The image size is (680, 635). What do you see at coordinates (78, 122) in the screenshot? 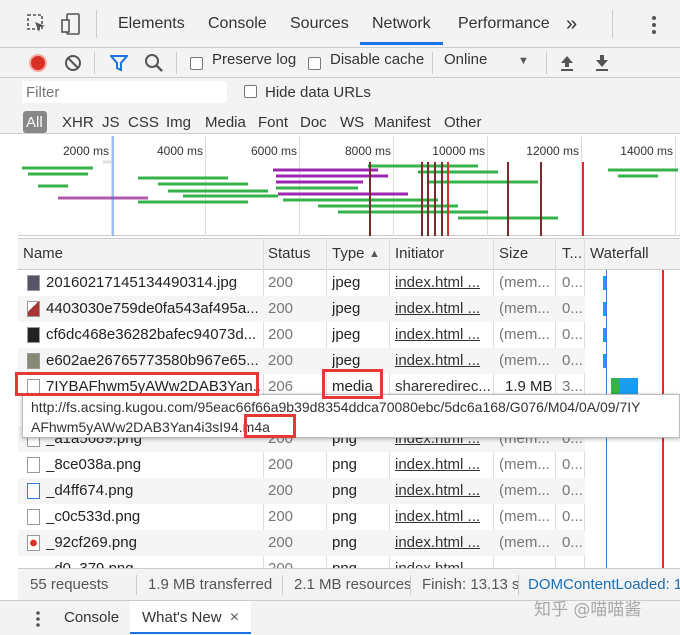
I see `type-filter-xhr: XHR` at bounding box center [78, 122].